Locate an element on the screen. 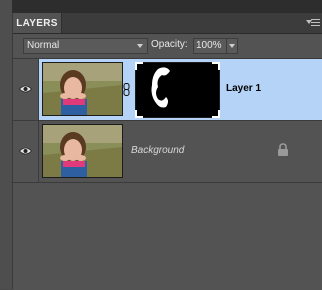 This screenshot has height=290, width=322. layers-toolbar: Normal Opacity: 100% is located at coordinates (167, 45).